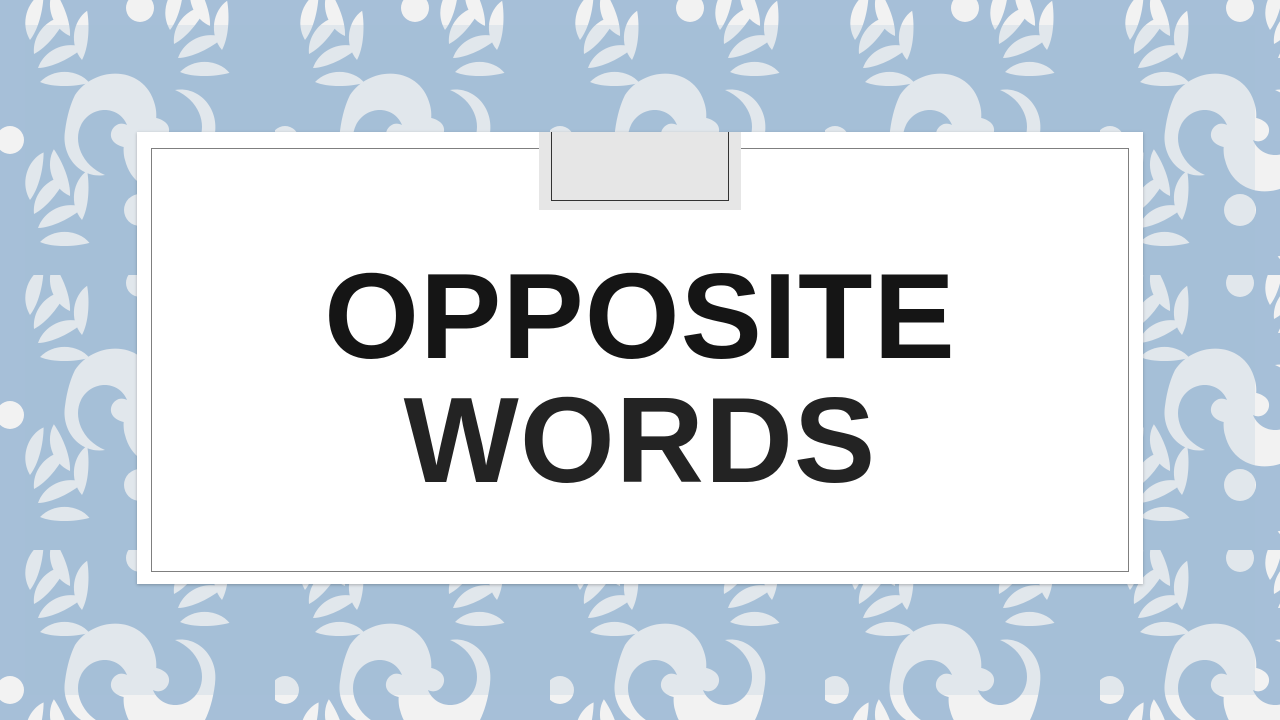  Describe the element at coordinates (640, 166) in the screenshot. I see `card-tab-inner` at that location.